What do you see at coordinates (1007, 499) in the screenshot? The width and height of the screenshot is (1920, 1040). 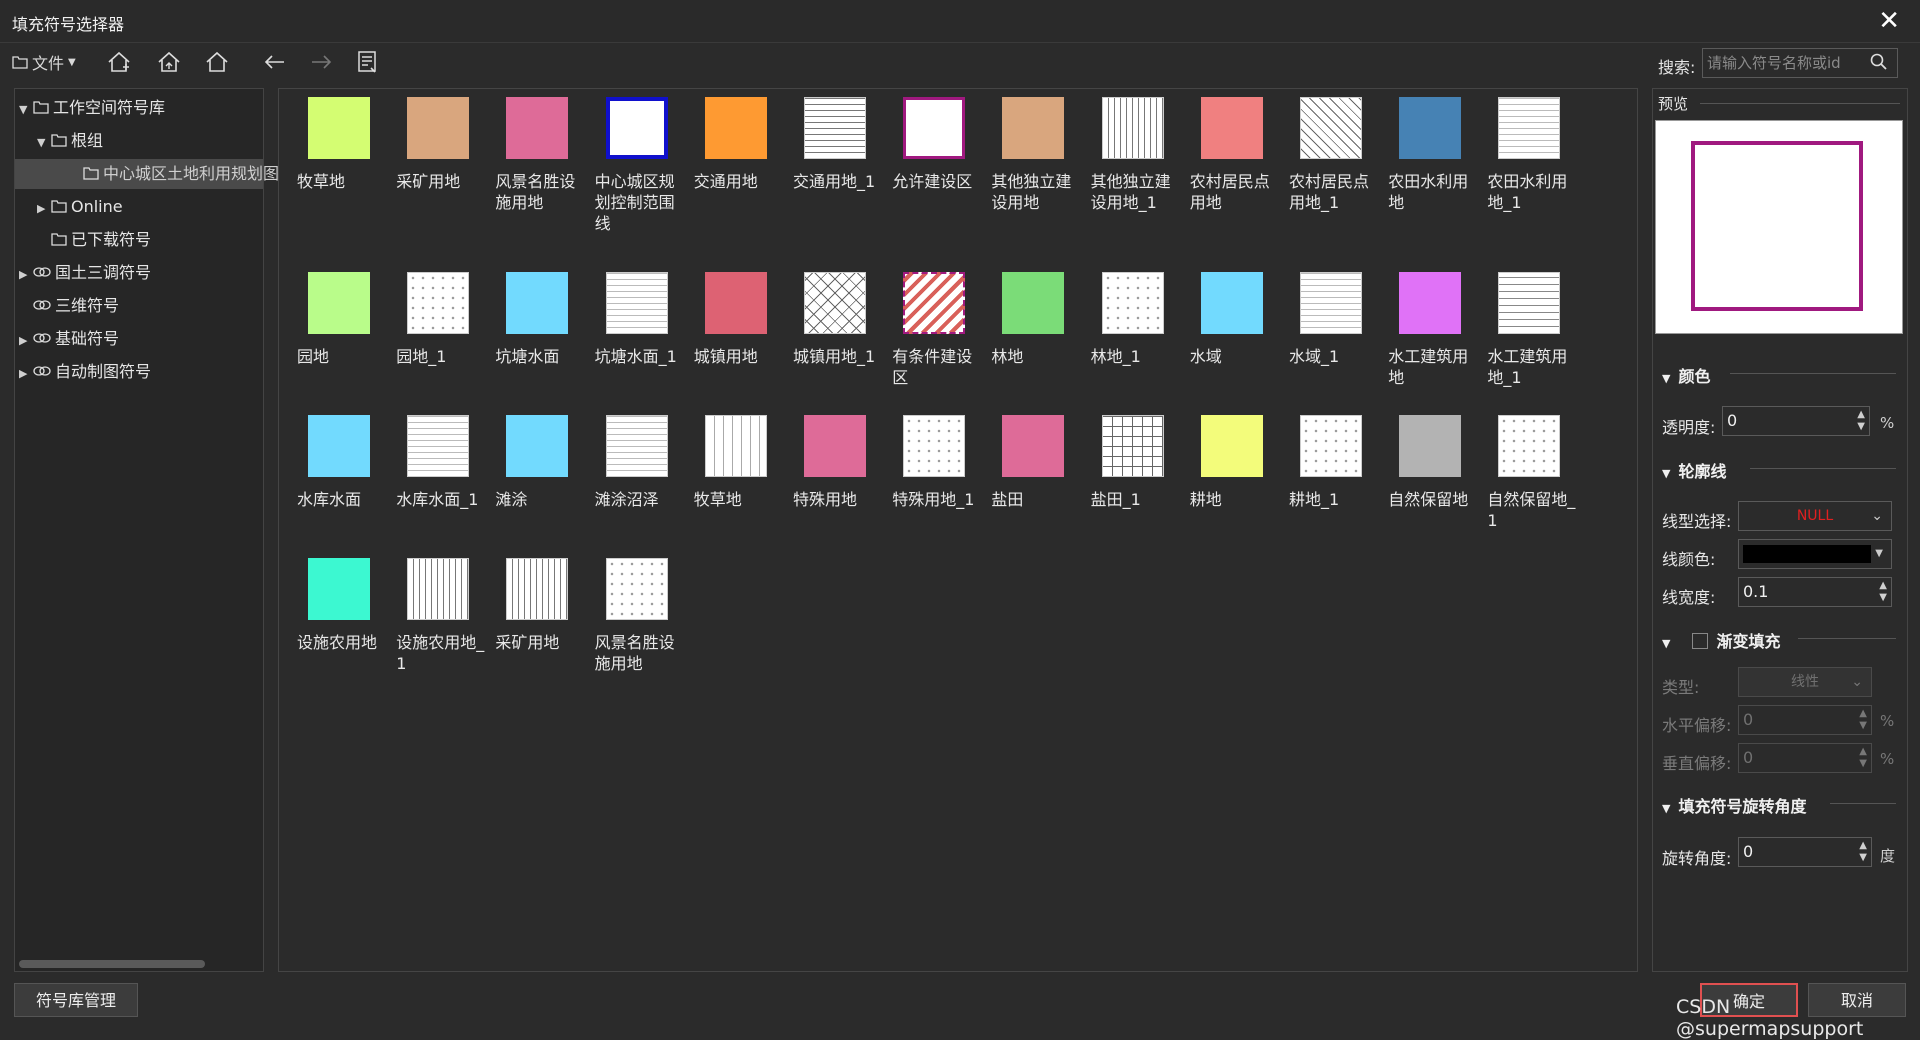 I see `symbol-label: 盐田` at bounding box center [1007, 499].